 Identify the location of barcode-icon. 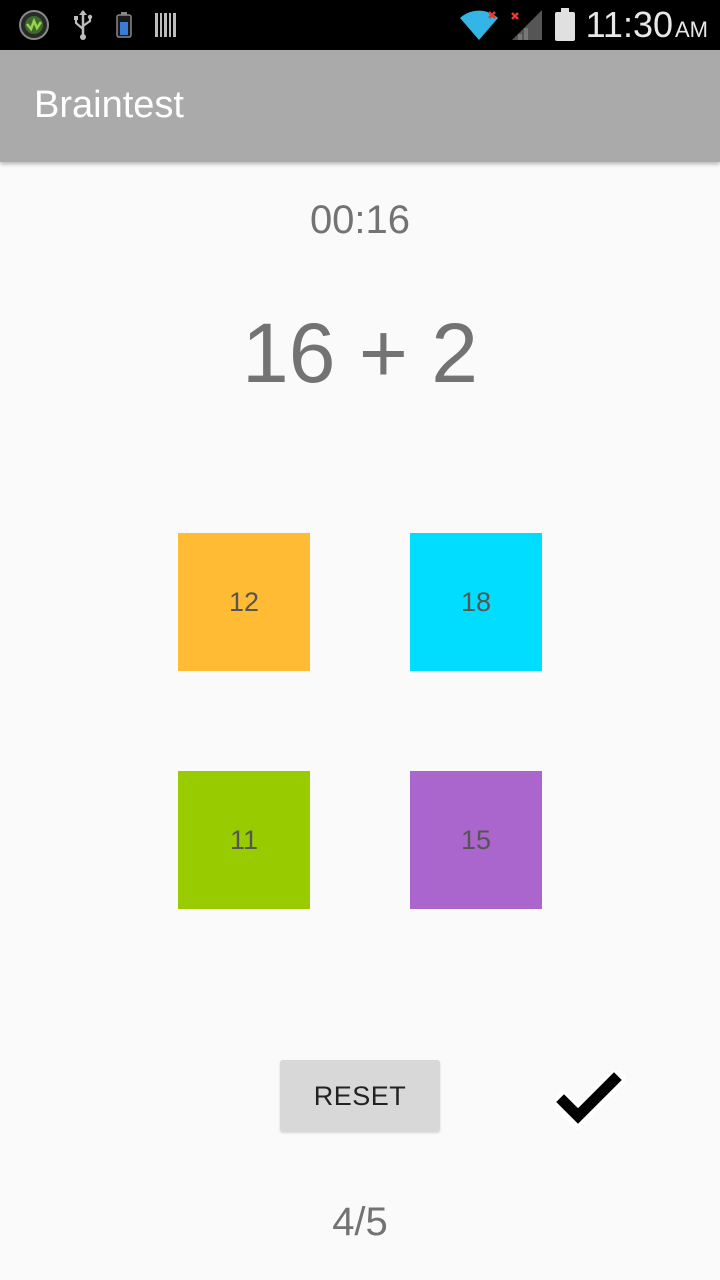
(166, 25).